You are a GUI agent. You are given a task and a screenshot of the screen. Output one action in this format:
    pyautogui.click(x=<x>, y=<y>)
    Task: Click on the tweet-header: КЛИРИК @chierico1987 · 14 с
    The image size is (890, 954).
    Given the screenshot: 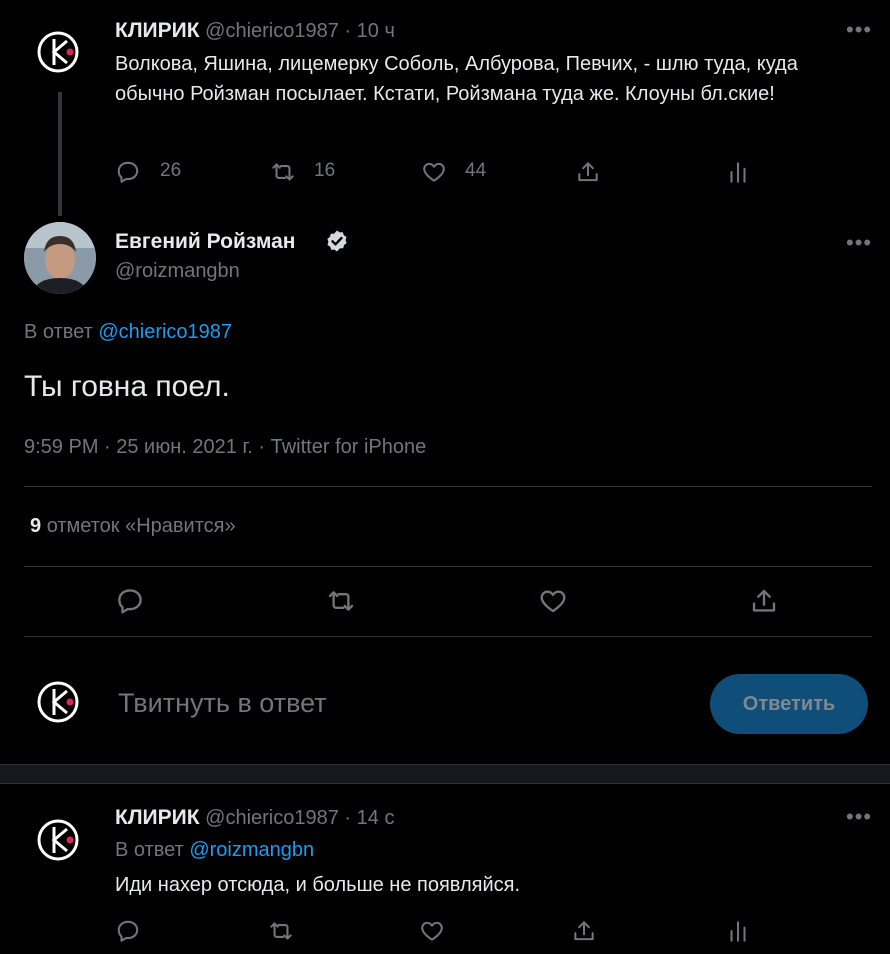 What is the action you would take?
    pyautogui.click(x=254, y=818)
    